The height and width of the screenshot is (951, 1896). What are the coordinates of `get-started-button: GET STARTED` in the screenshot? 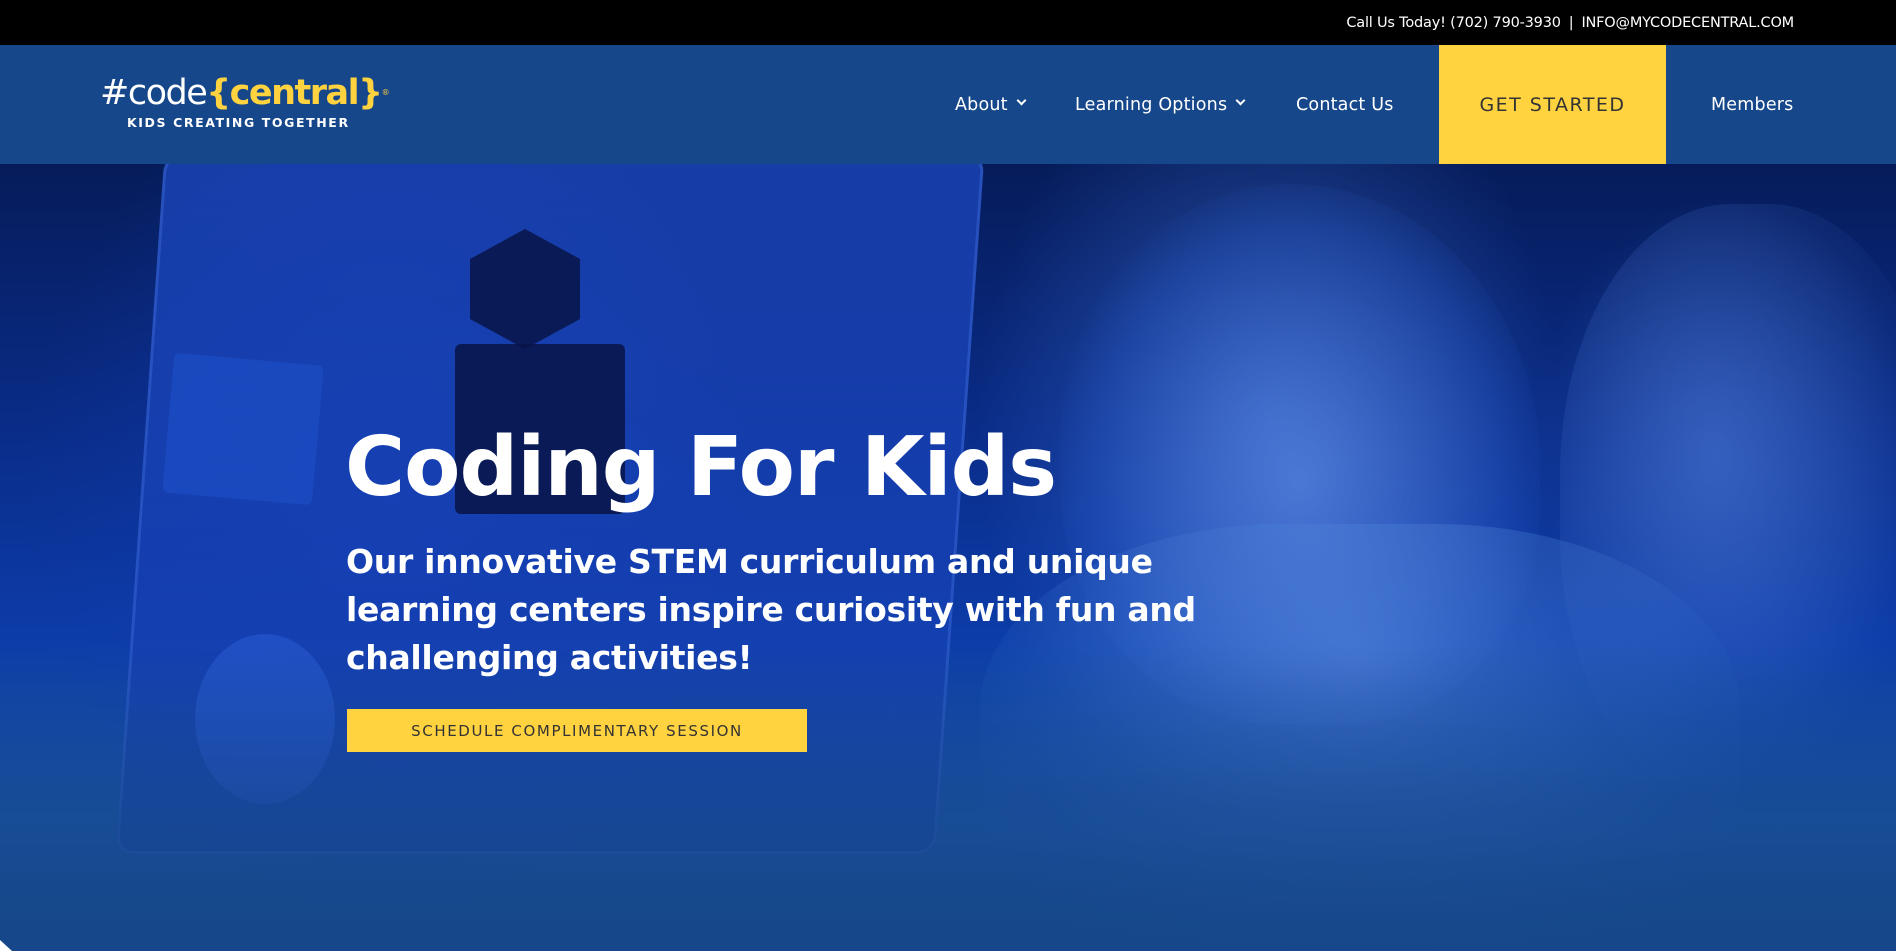 It's located at (1552, 104).